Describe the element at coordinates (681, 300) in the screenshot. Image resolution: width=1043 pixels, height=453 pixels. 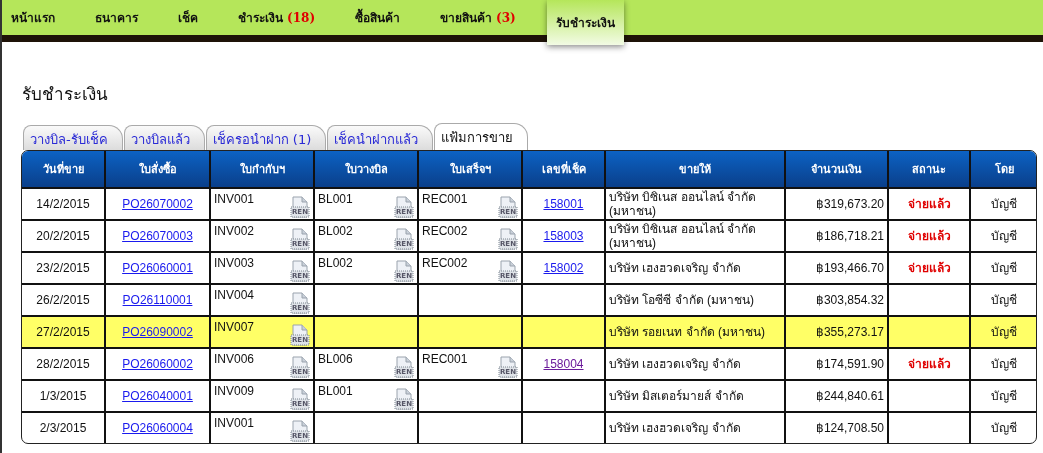
I see `buyer-name: บริษัท โอซีซี จำกัด (มหาชน)` at that location.